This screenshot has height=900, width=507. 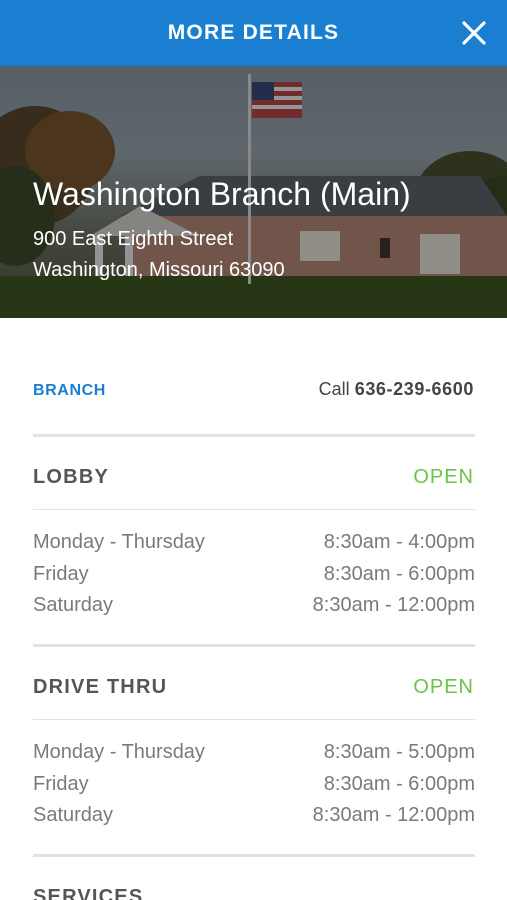 What do you see at coordinates (100, 687) in the screenshot?
I see `drive-thru-title: DRIVE THRU` at bounding box center [100, 687].